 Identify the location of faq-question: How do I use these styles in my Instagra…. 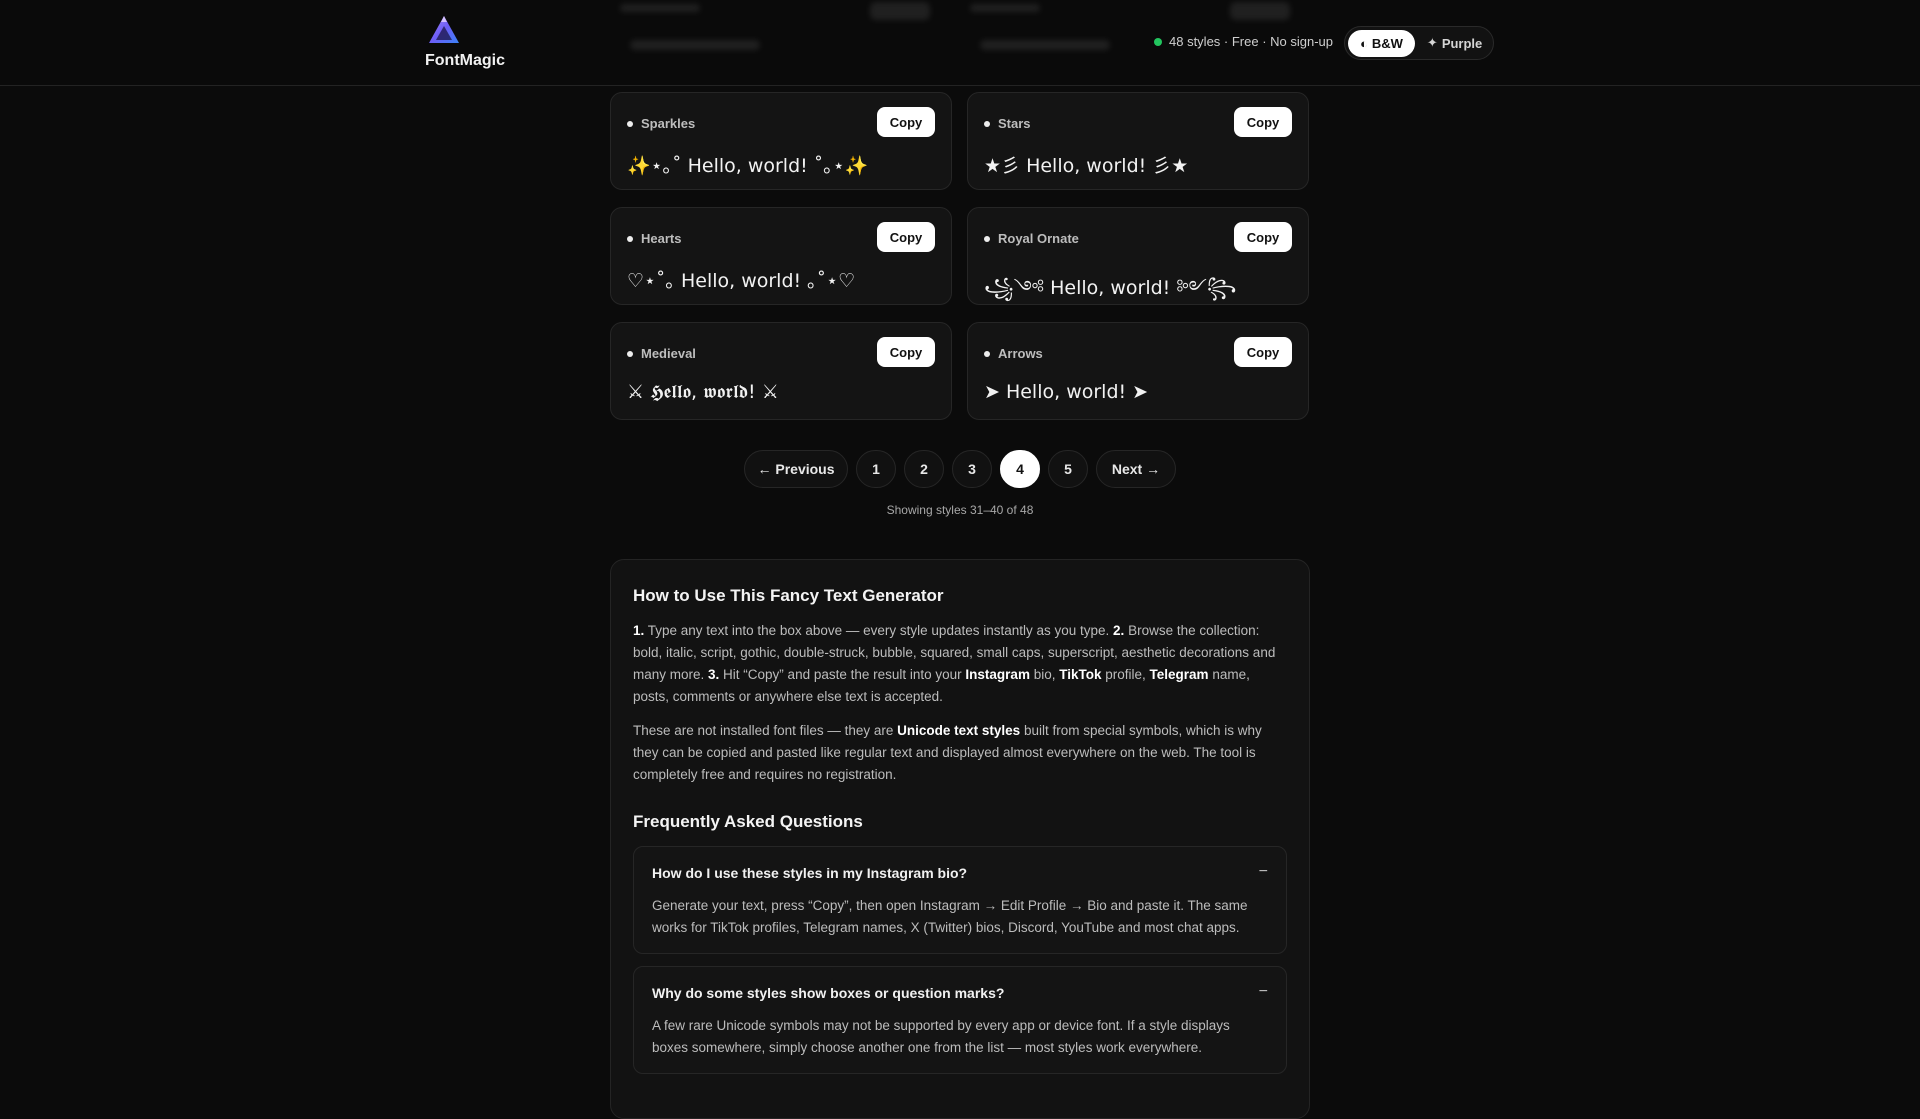
(960, 873).